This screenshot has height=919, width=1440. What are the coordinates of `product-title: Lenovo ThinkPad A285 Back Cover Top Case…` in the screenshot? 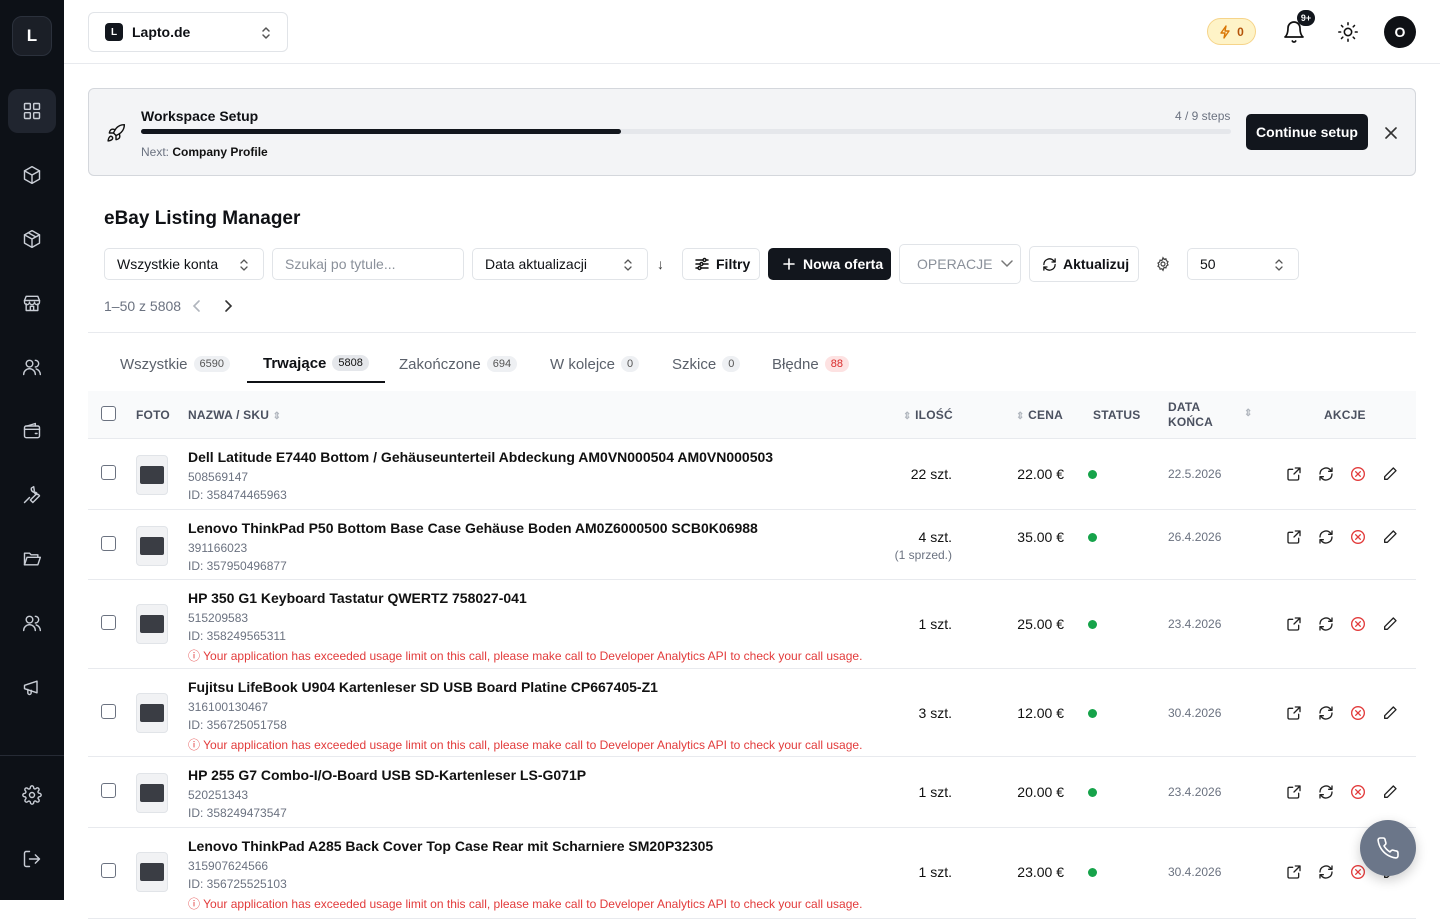 It's located at (450, 846).